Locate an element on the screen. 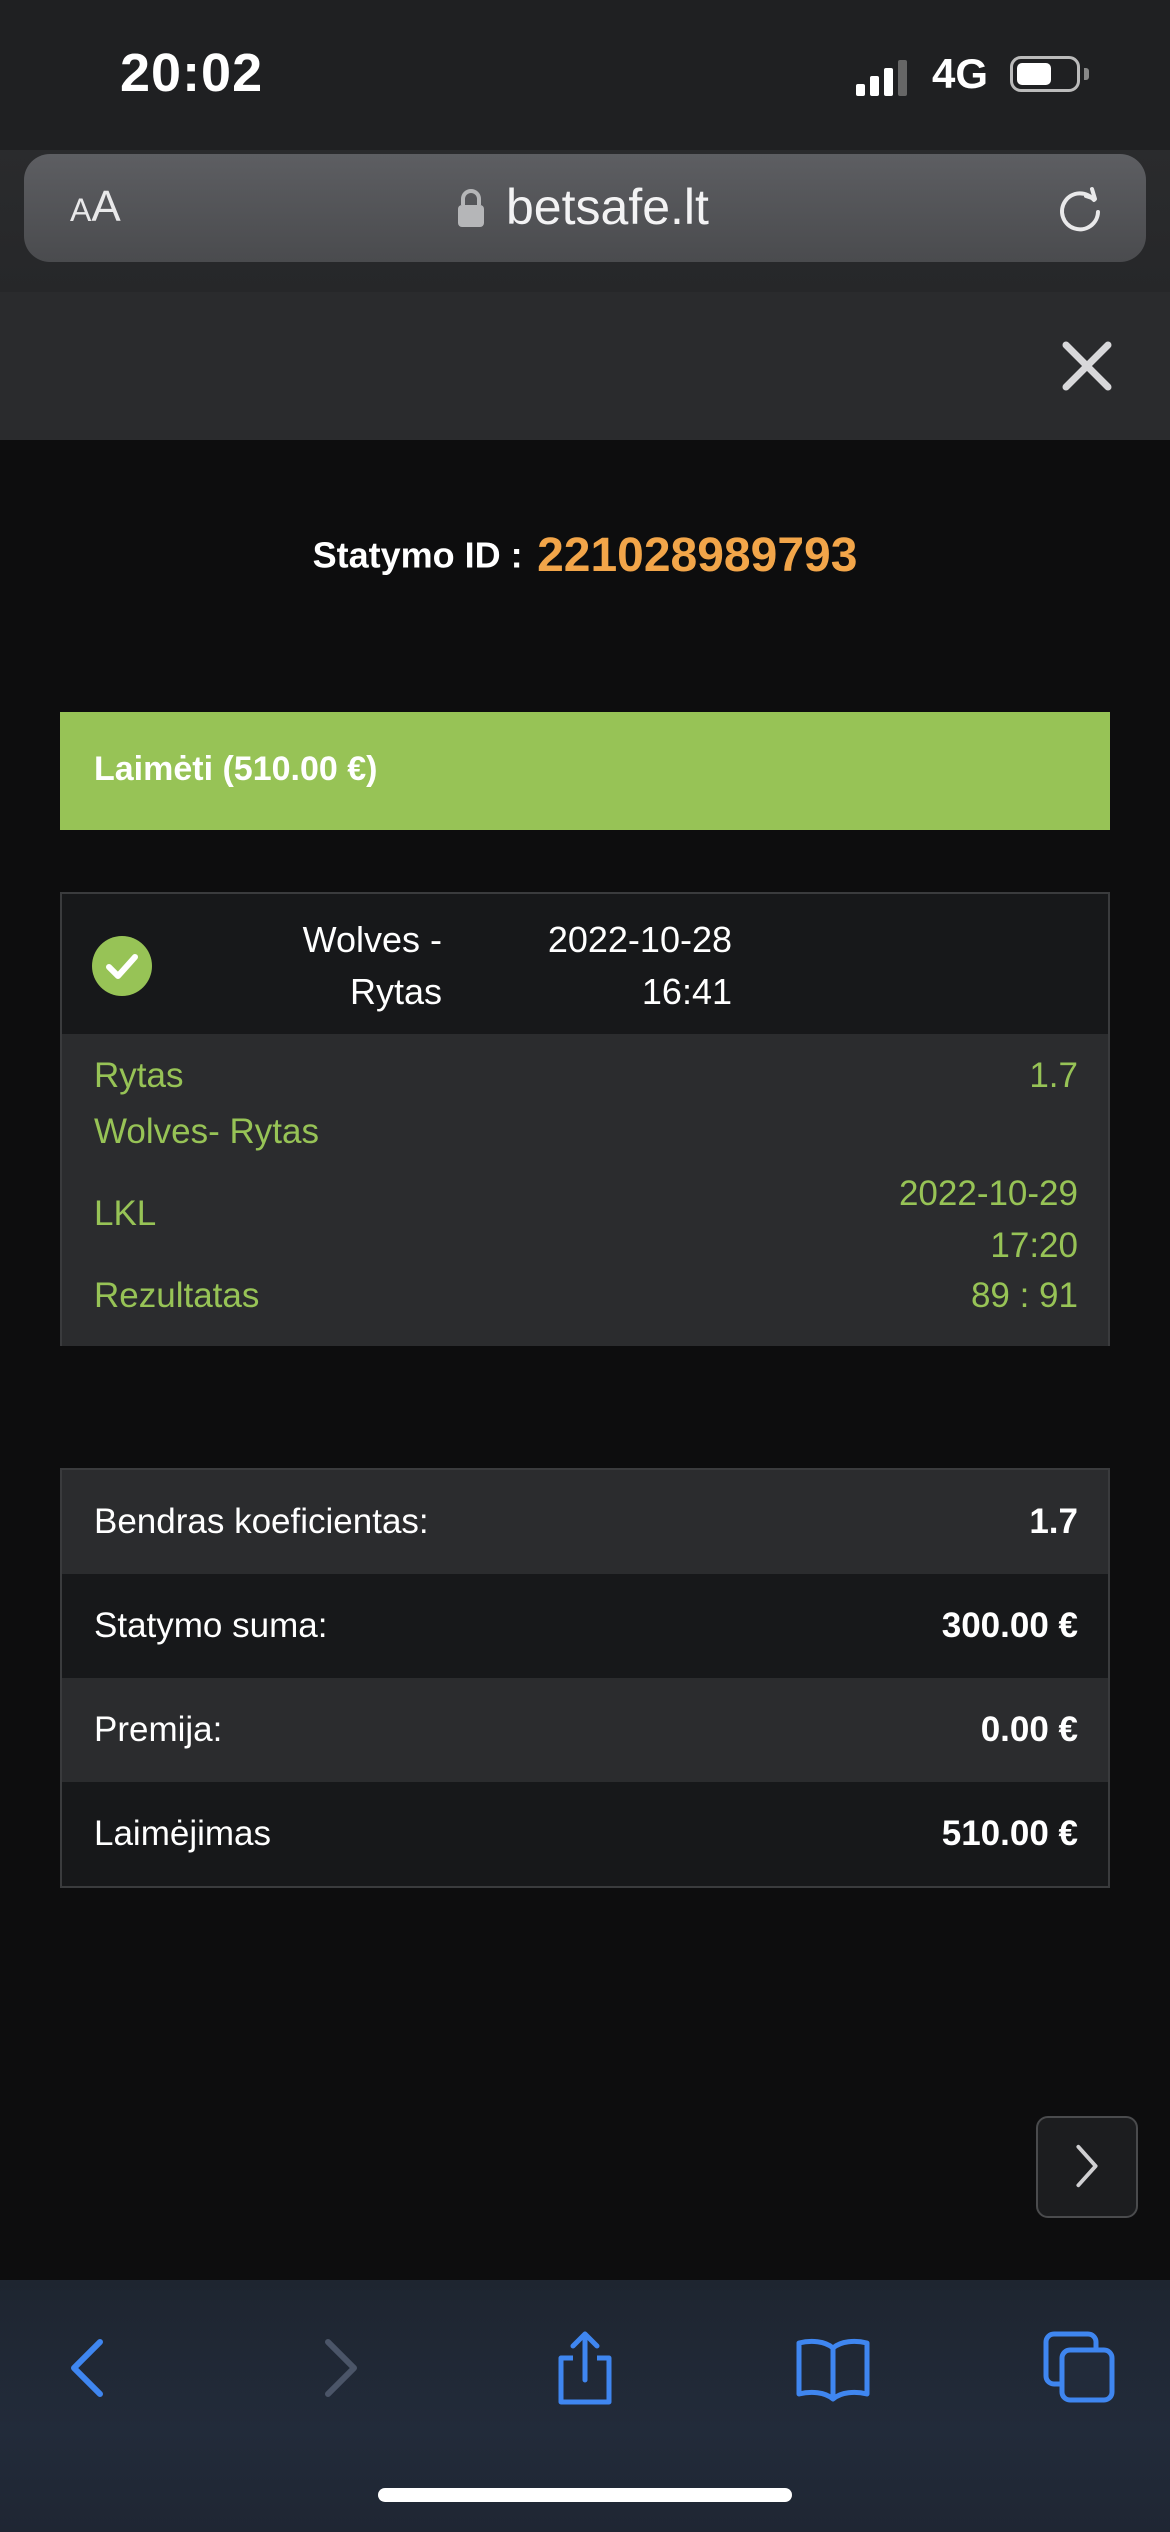 The width and height of the screenshot is (1170, 2532). summary-value: 1.7 is located at coordinates (1053, 1521).